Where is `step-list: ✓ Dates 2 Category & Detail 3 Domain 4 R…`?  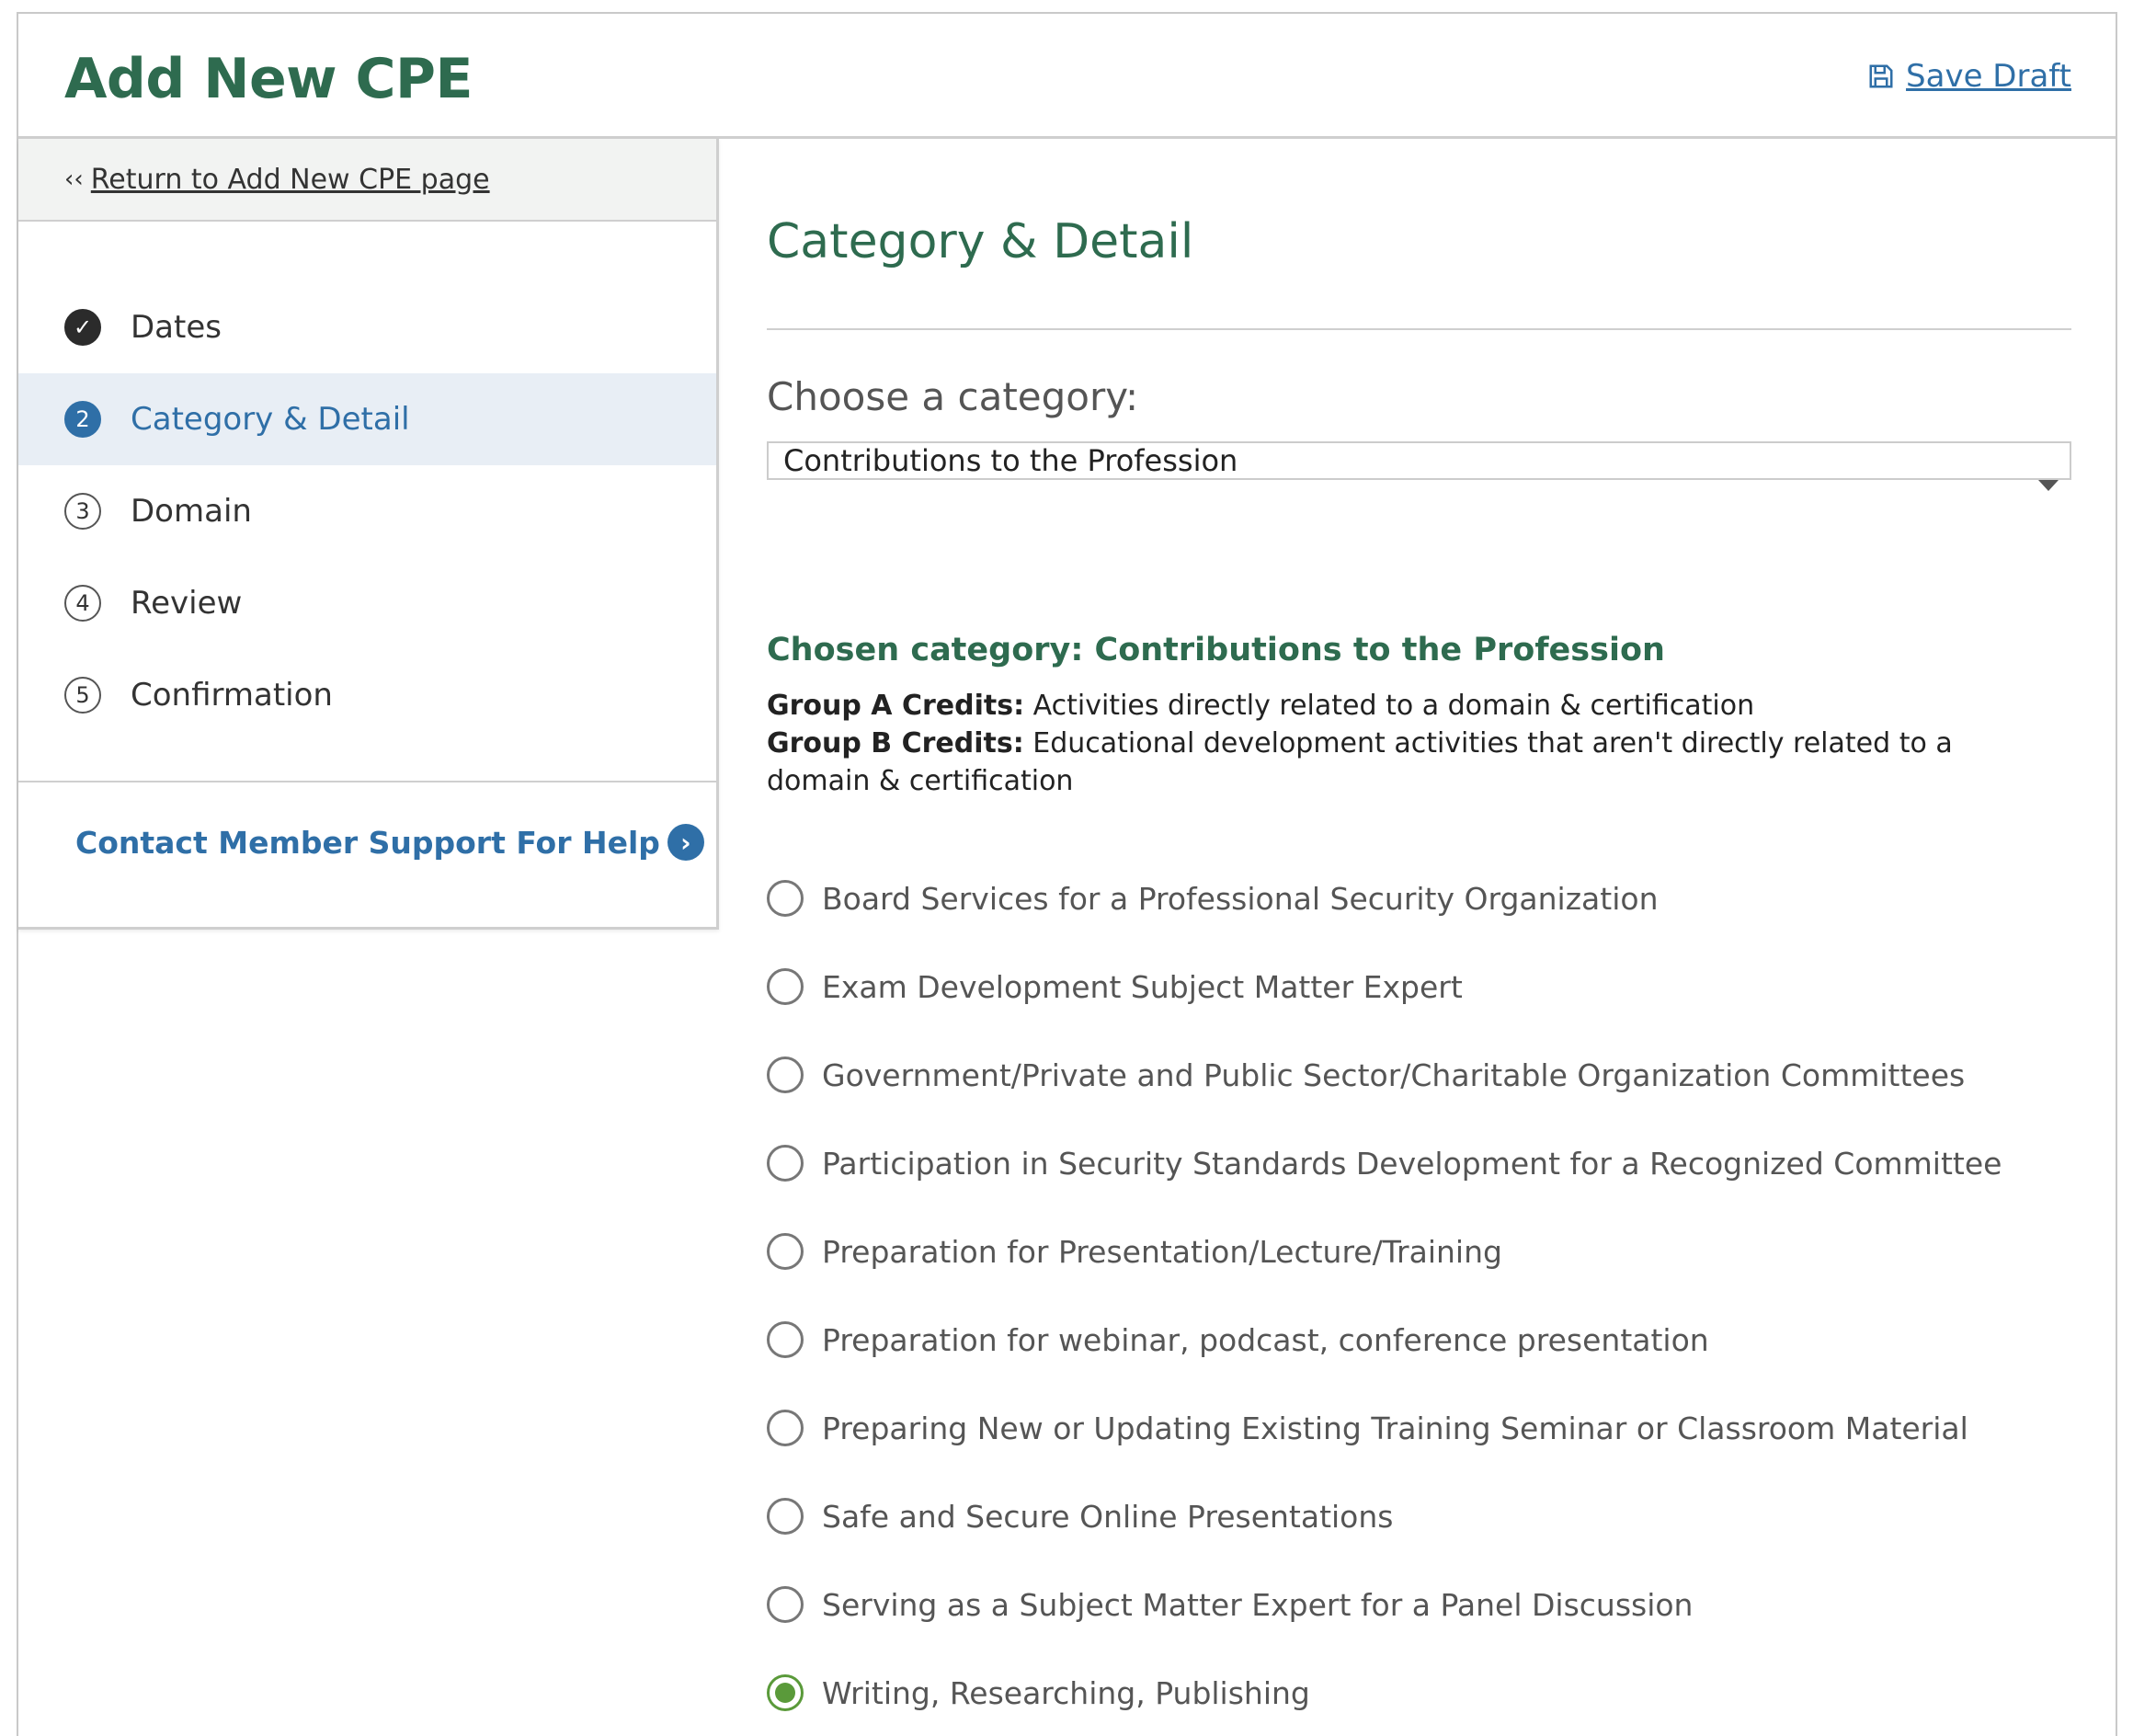
step-list: ✓ Dates 2 Category & Detail 3 Domain 4 R… is located at coordinates (367, 511).